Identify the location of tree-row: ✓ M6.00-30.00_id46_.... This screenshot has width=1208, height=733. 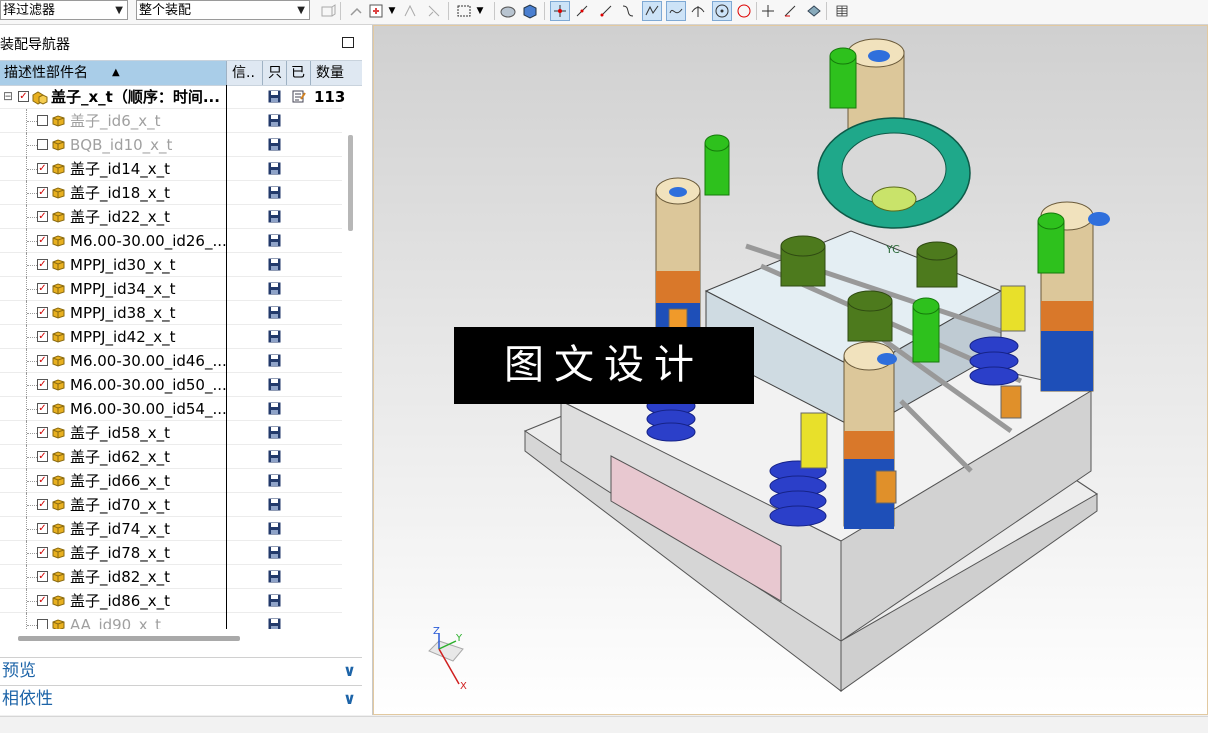
(171, 361).